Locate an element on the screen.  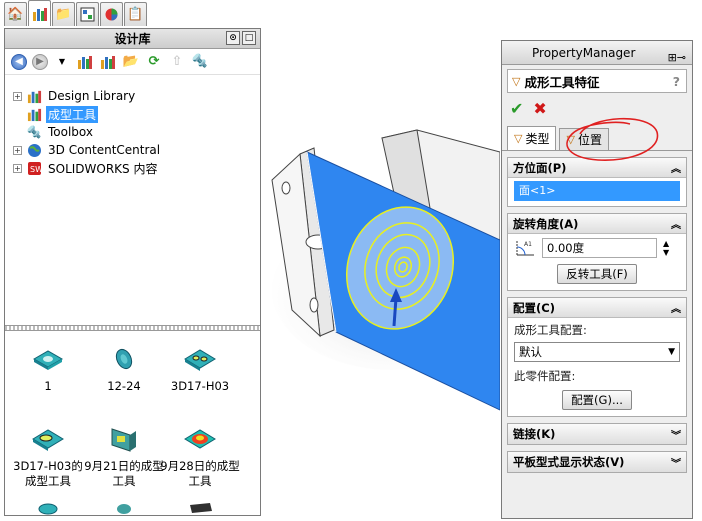
svg-text: SW is located at coordinates (36, 169).